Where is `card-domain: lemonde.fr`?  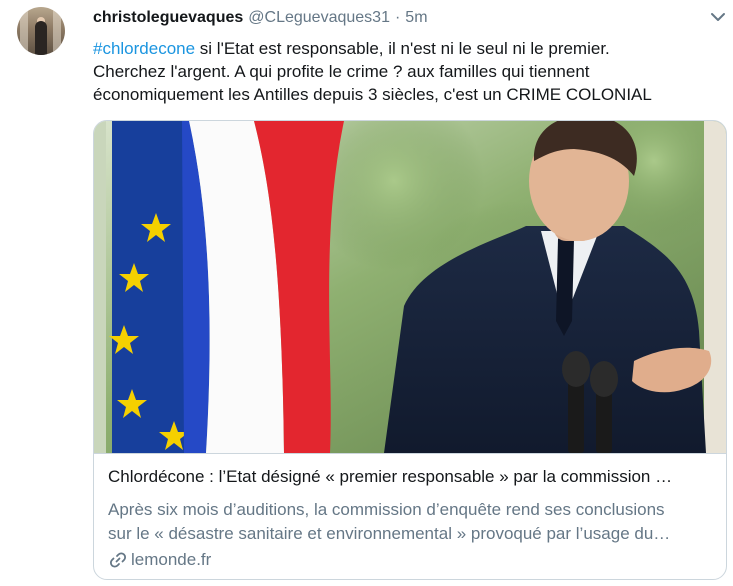
card-domain: lemonde.fr is located at coordinates (171, 560).